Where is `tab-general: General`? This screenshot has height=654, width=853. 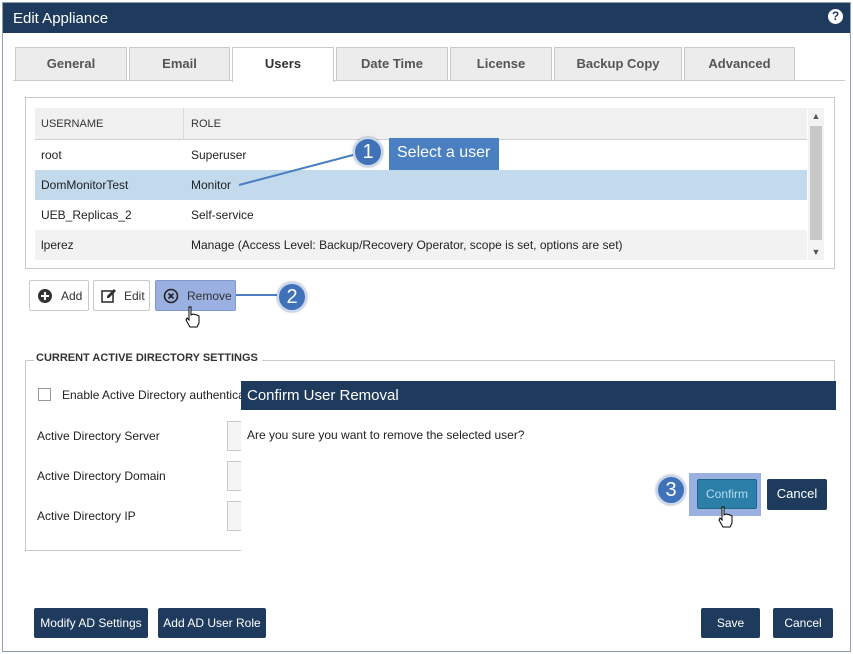
tab-general: General is located at coordinates (71, 63).